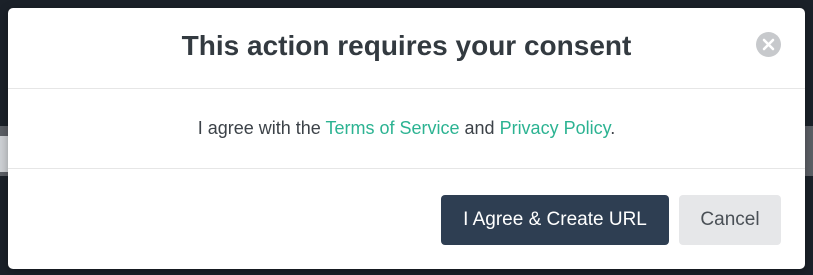 The height and width of the screenshot is (275, 813). Describe the element at coordinates (613, 128) in the screenshot. I see `consent-suffix: .` at that location.